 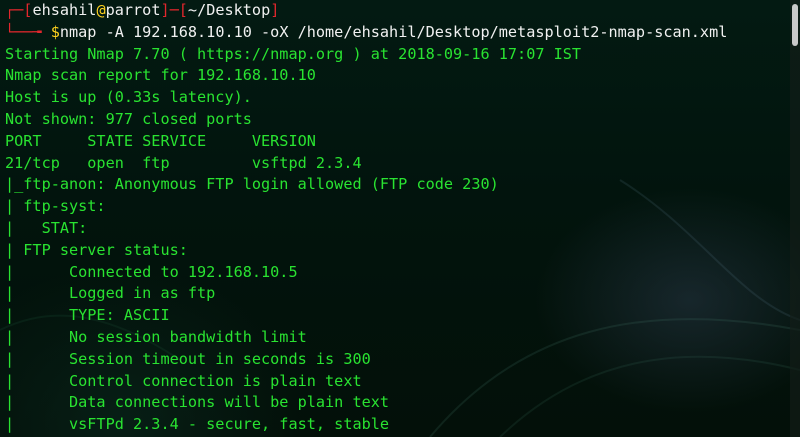 I want to click on prompt-box-bottom: └──╼, so click(x=28, y=31).